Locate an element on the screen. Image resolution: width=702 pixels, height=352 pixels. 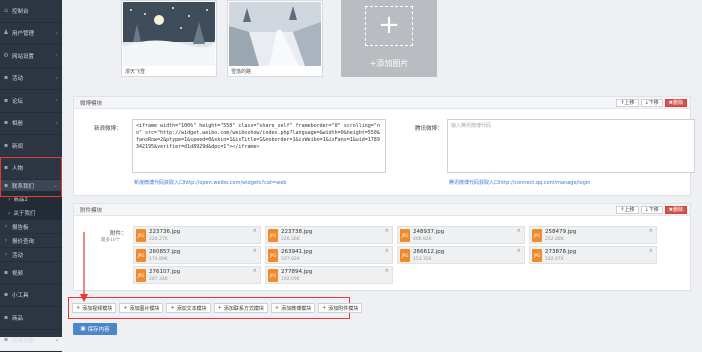
tencent-weibo-textarea: 输入腾讯微博代码 is located at coordinates (571, 146).